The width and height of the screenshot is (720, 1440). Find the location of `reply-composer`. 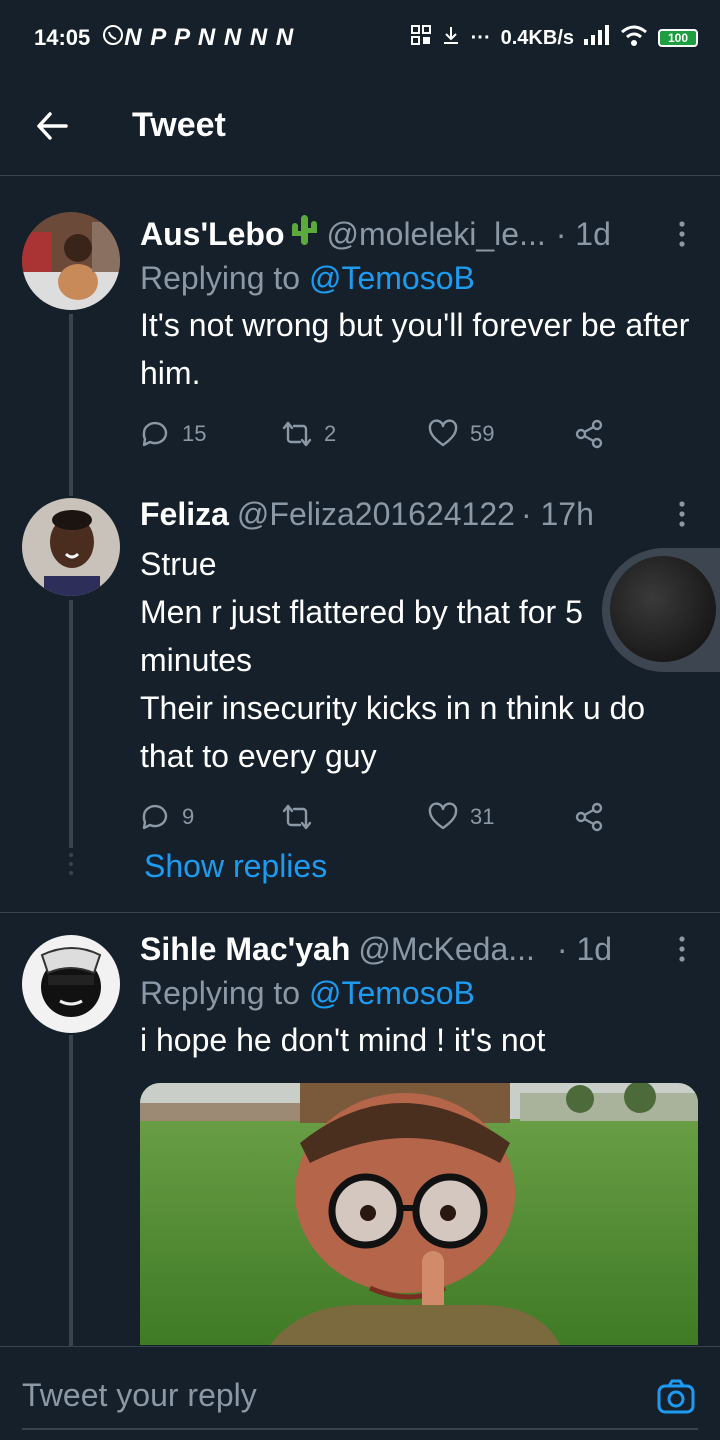

reply-composer is located at coordinates (360, 1393).